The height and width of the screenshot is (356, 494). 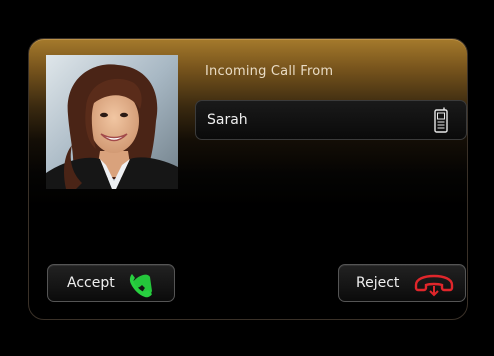 I want to click on caller-name-field: Sarah, so click(x=331, y=120).